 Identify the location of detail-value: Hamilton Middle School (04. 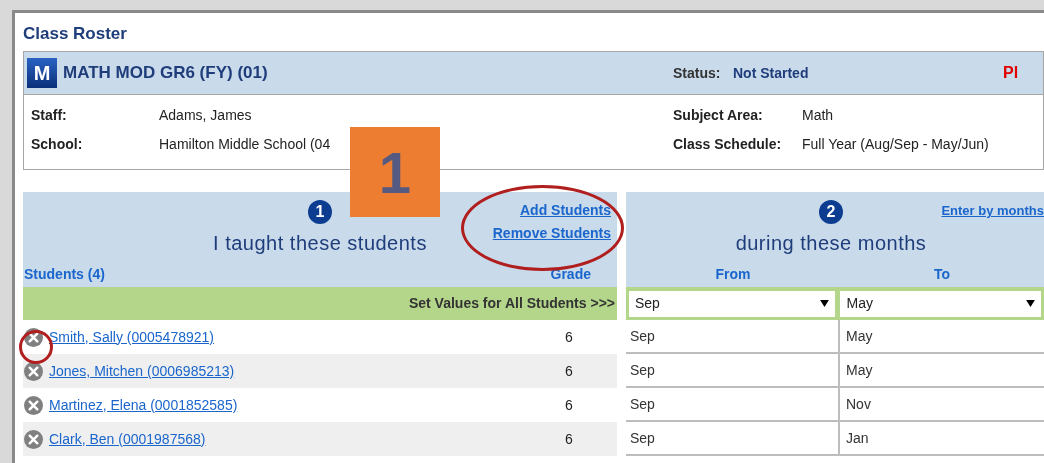
(245, 144).